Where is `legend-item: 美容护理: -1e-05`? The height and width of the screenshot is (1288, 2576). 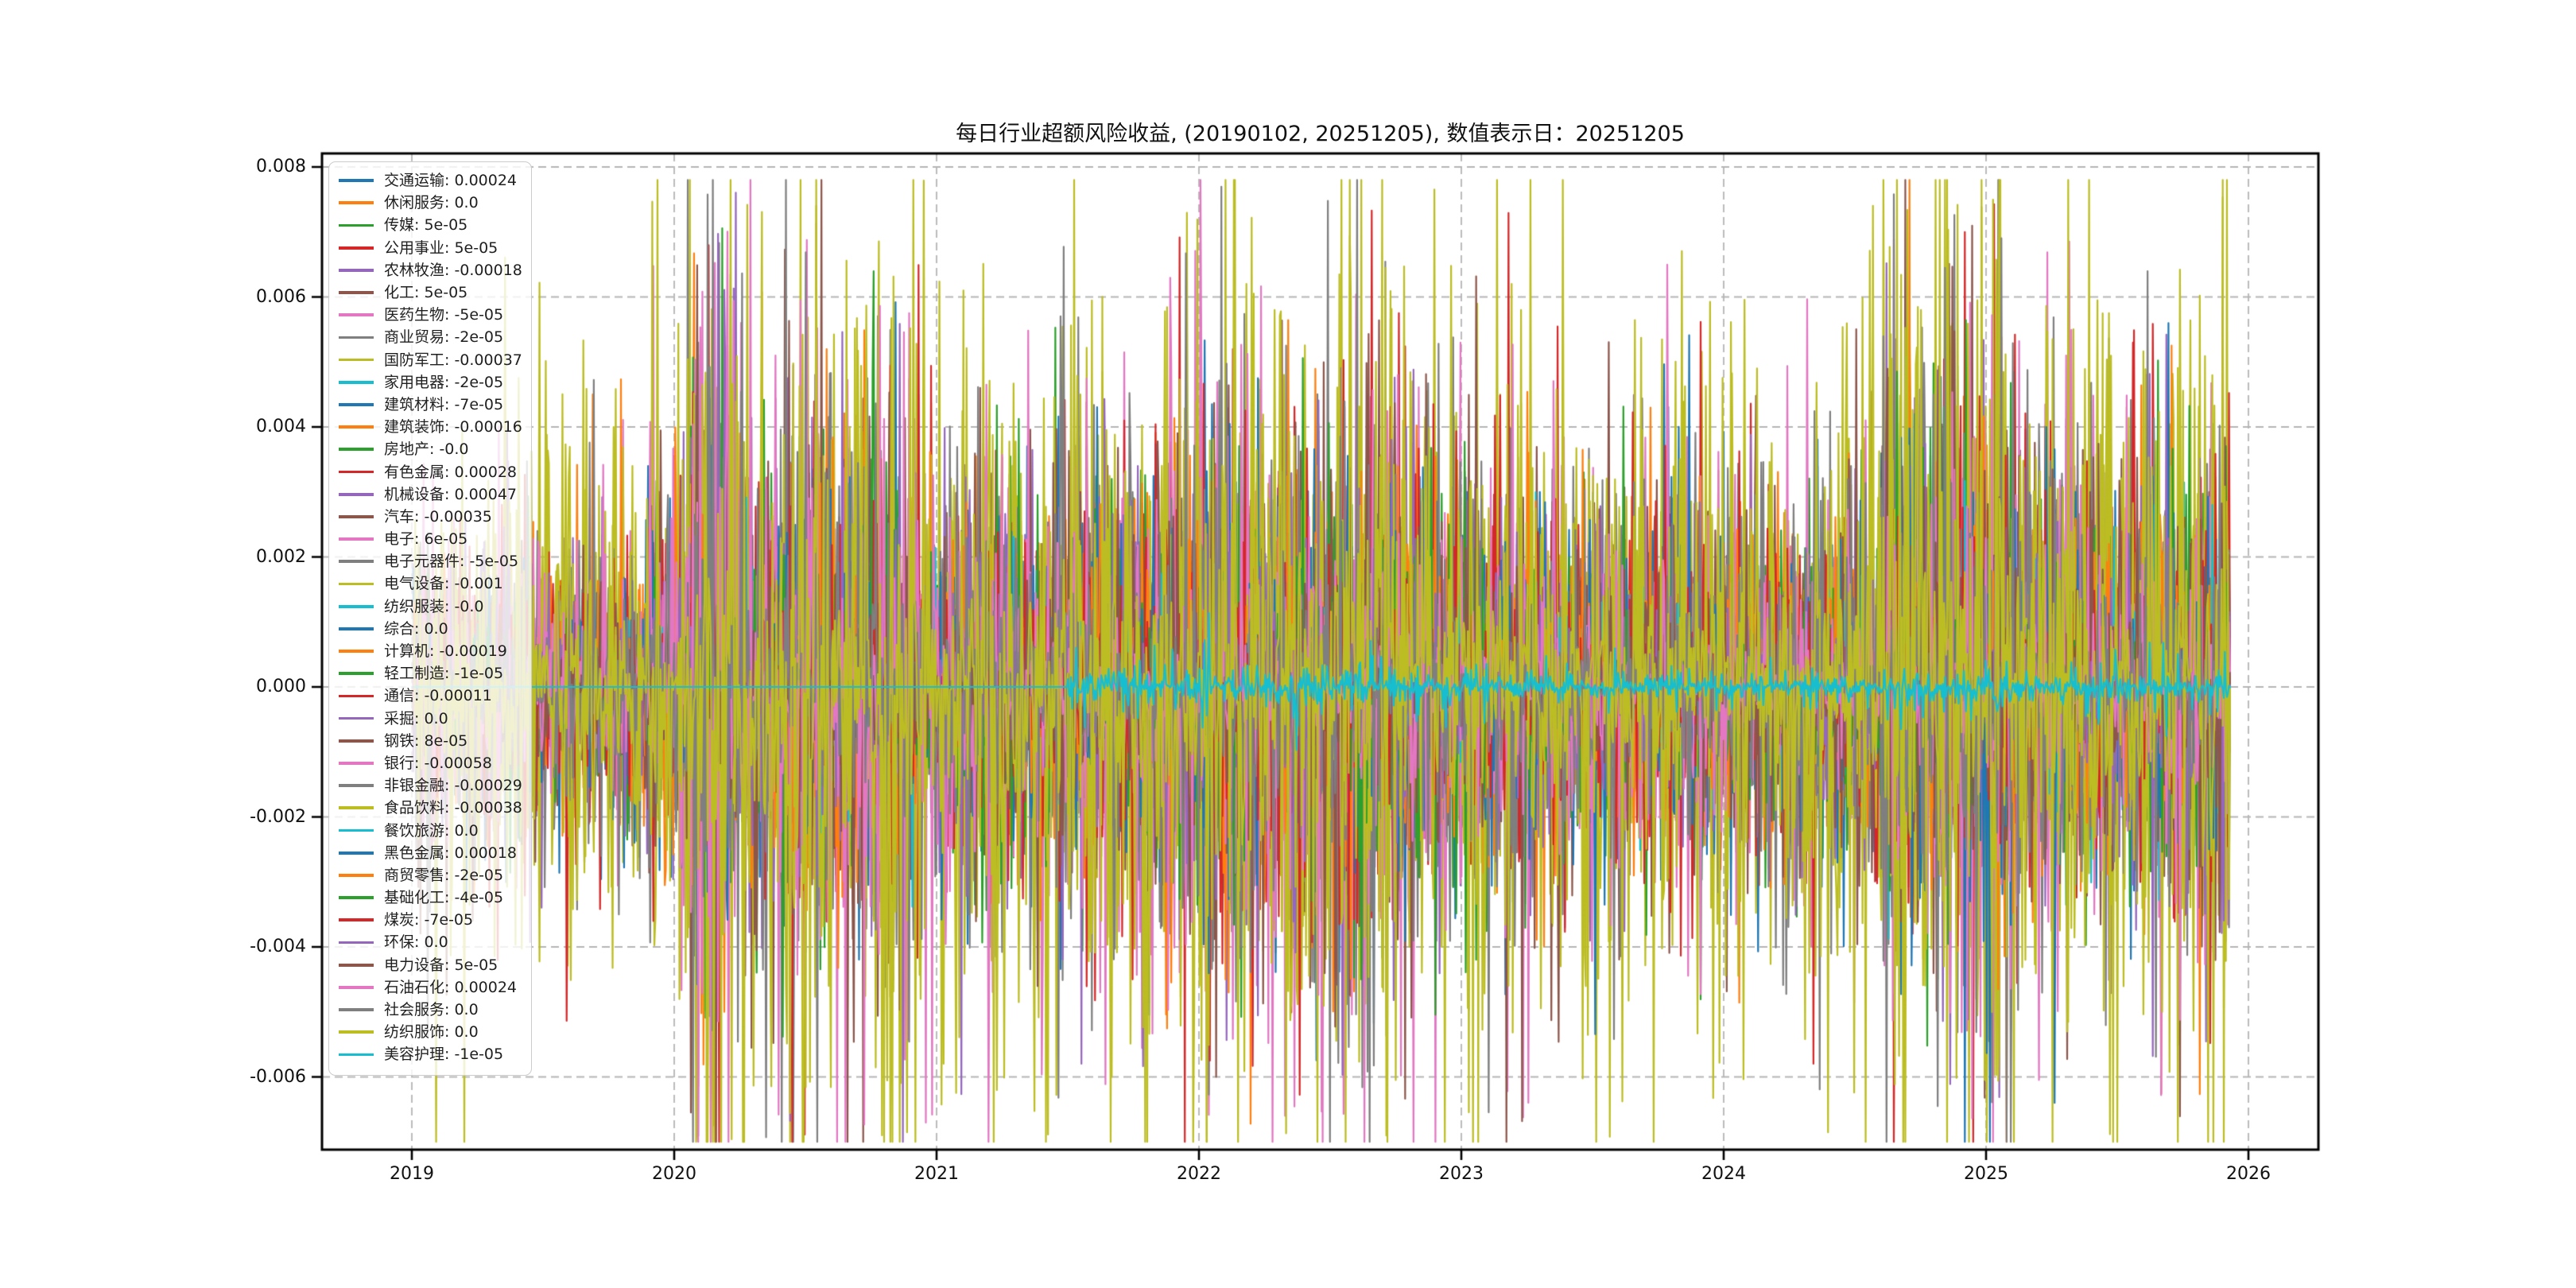 legend-item: 美容护理: -1e-05 is located at coordinates (435, 1054).